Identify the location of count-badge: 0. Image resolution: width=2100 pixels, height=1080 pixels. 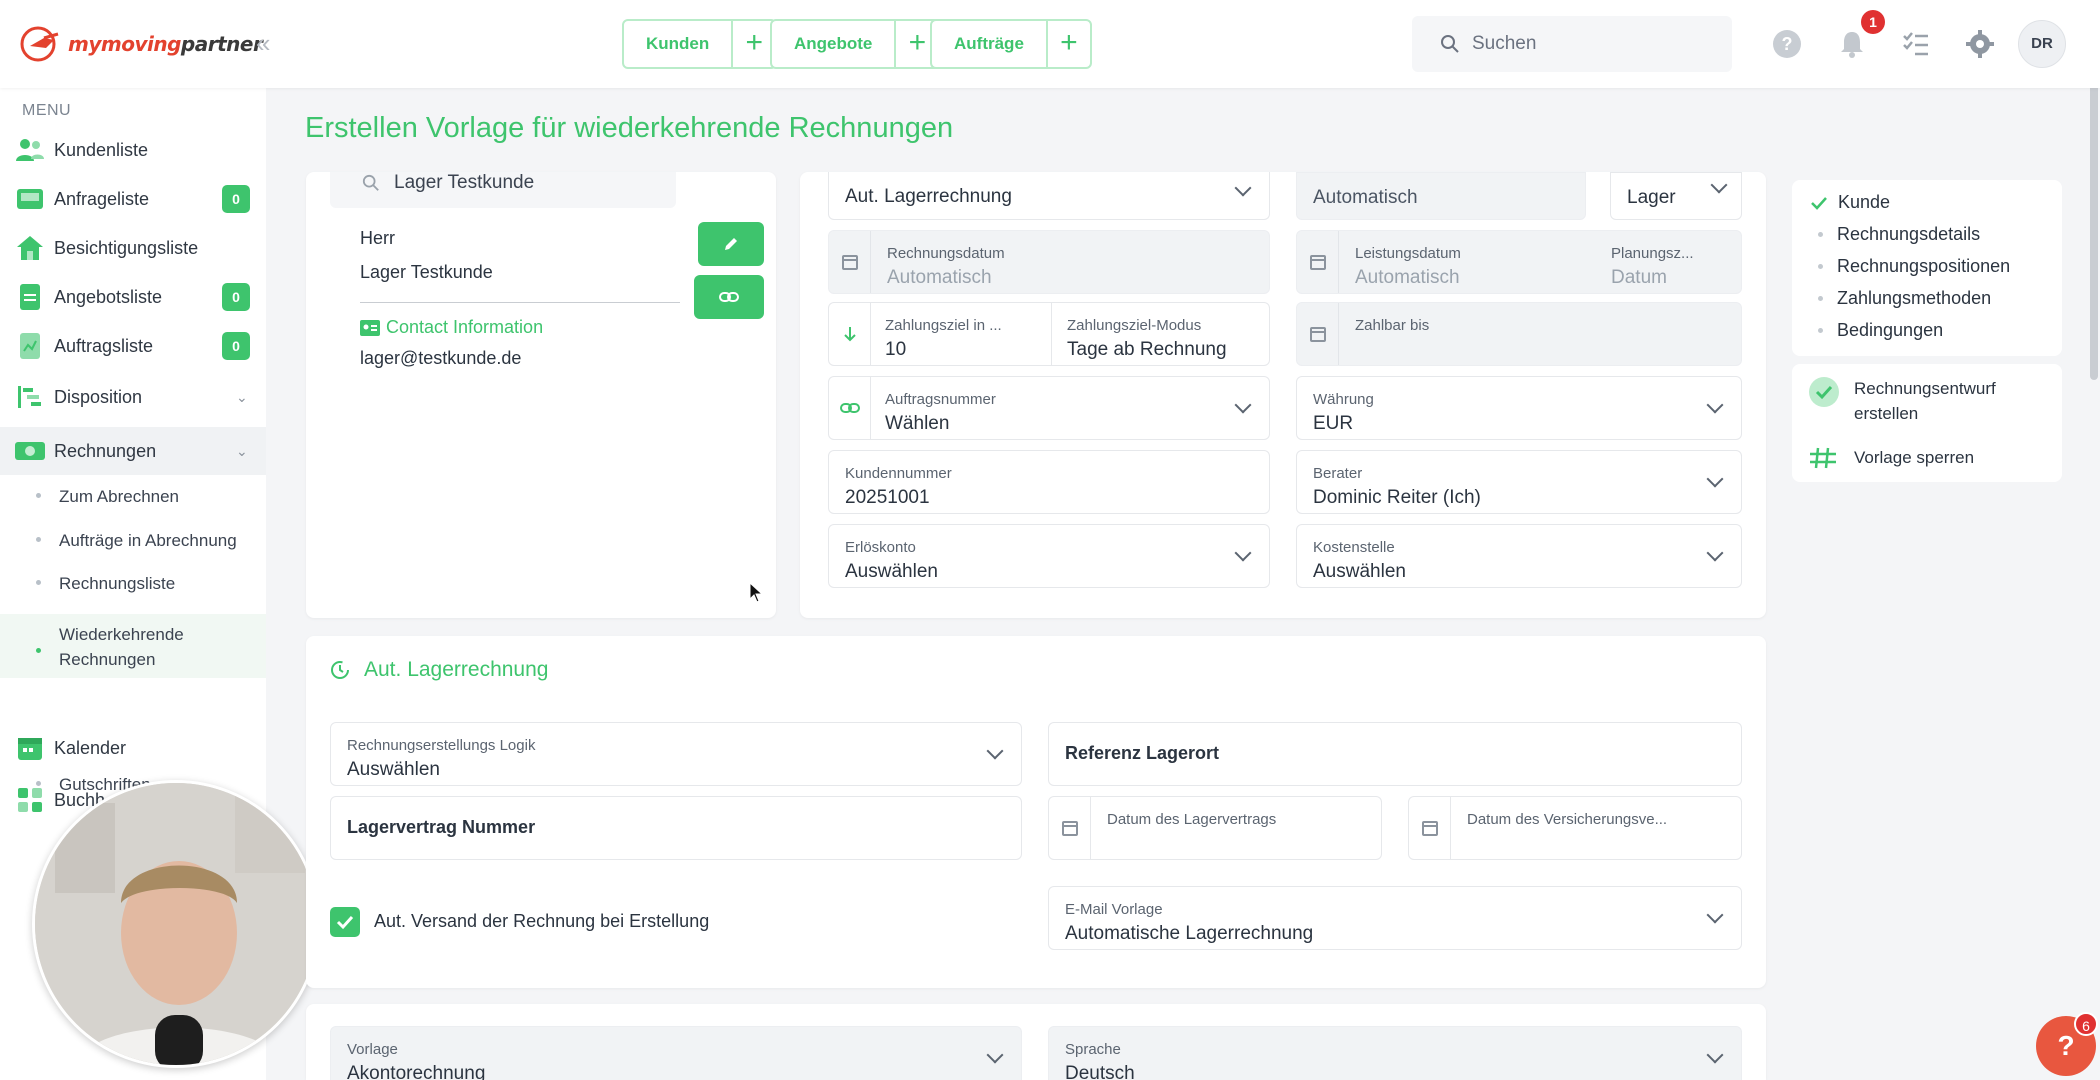
(236, 346).